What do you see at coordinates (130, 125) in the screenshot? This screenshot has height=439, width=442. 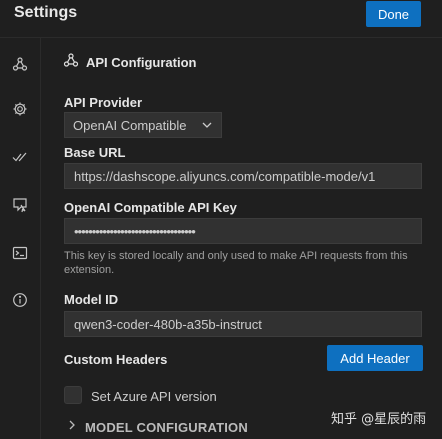 I see `api-provider-value: OpenAI Compatible` at bounding box center [130, 125].